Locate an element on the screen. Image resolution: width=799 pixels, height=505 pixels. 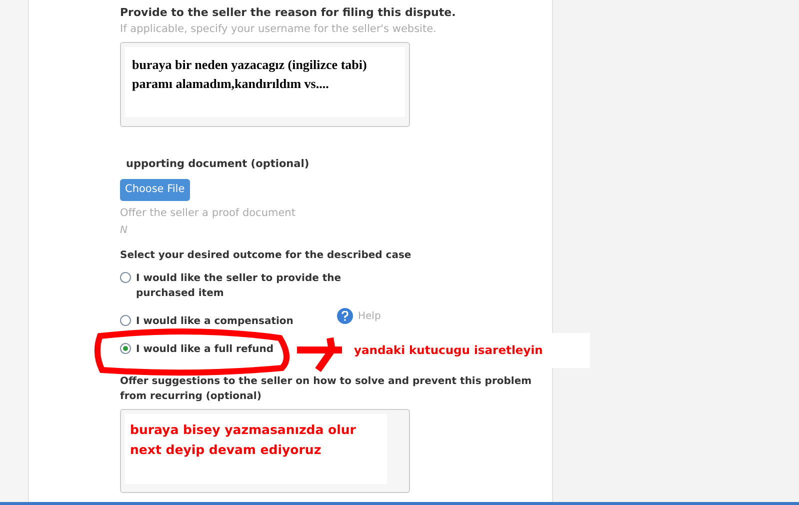
hint-text: N is located at coordinates (124, 231).